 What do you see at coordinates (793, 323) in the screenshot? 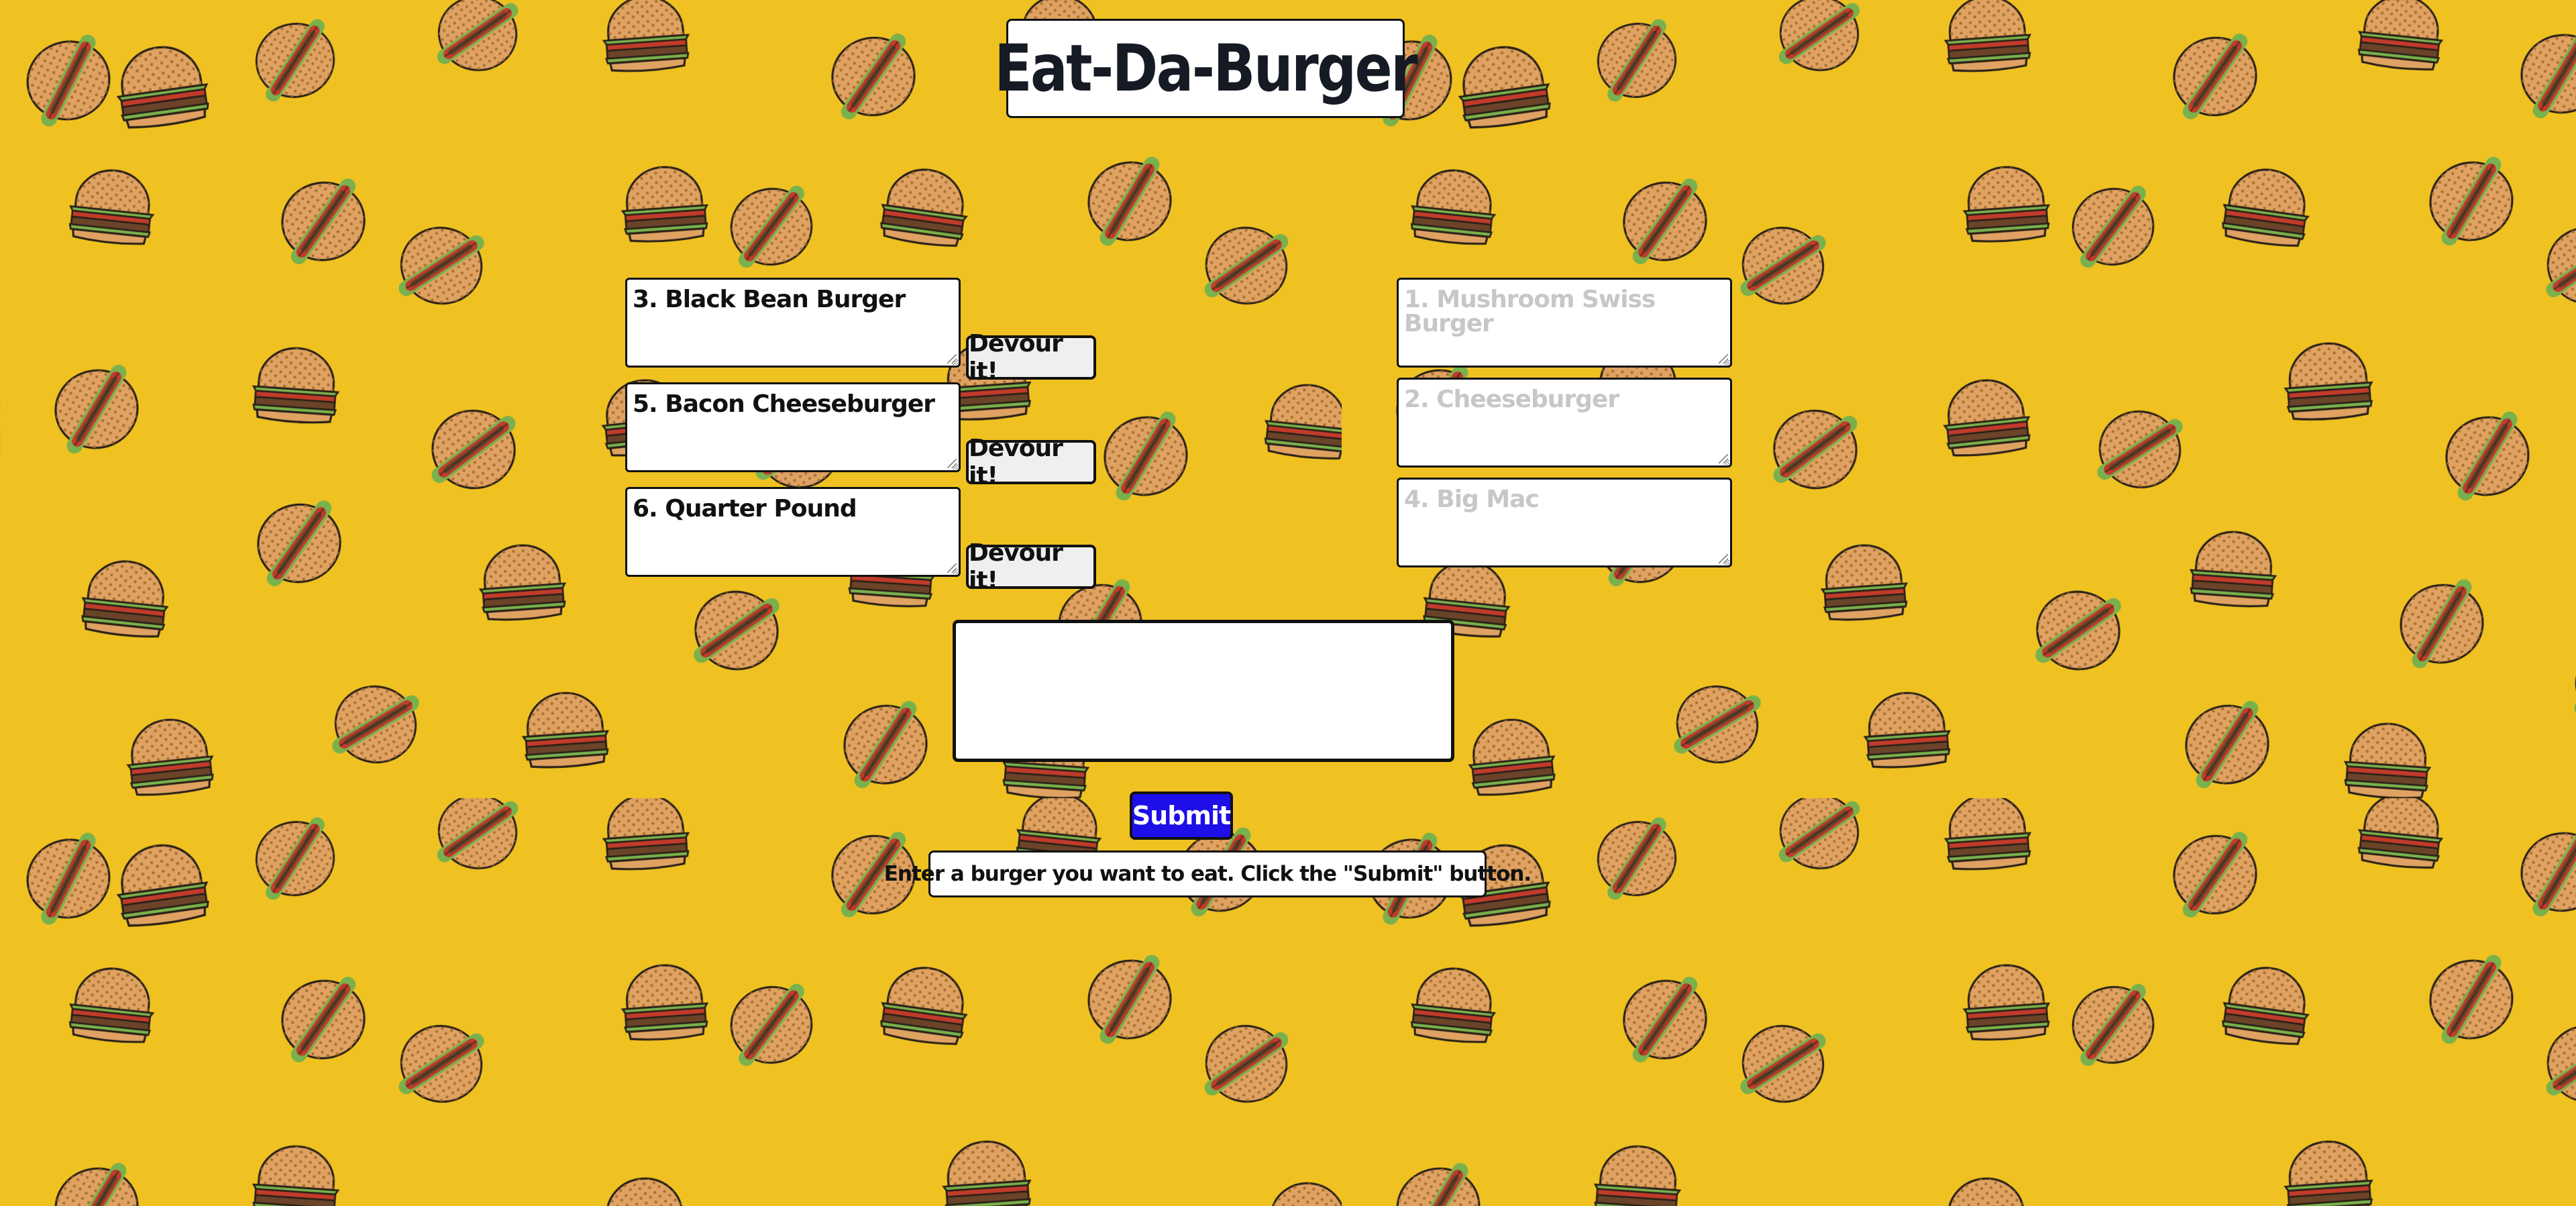
I see `burger-item-uneaten: 3. Black Bean Burger` at bounding box center [793, 323].